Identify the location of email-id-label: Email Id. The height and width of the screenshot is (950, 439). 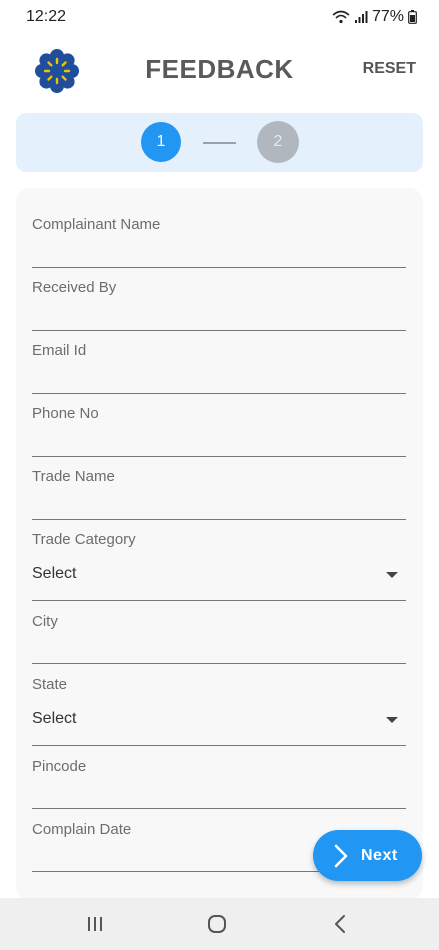
(59, 350).